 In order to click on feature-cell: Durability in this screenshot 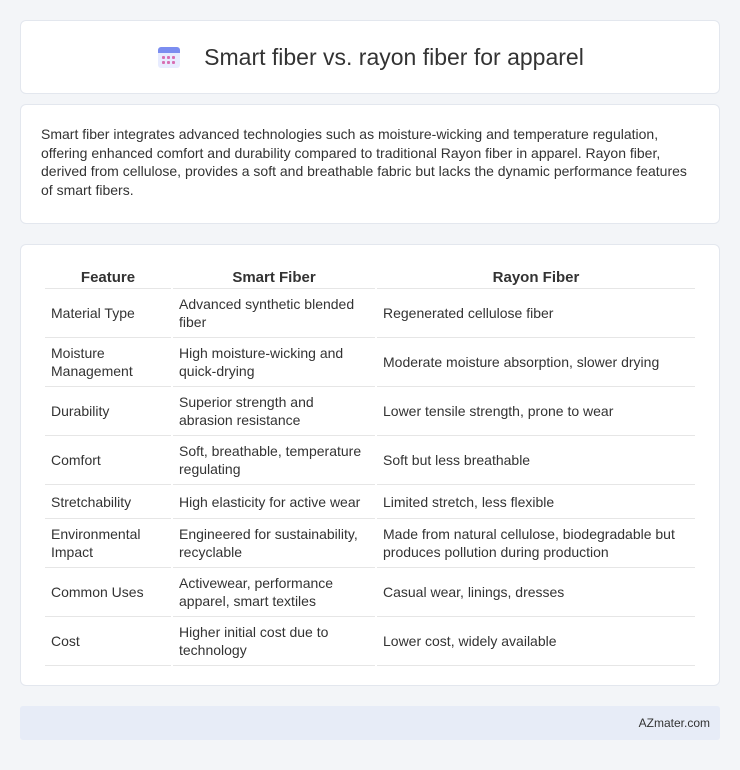, I will do `click(108, 411)`.